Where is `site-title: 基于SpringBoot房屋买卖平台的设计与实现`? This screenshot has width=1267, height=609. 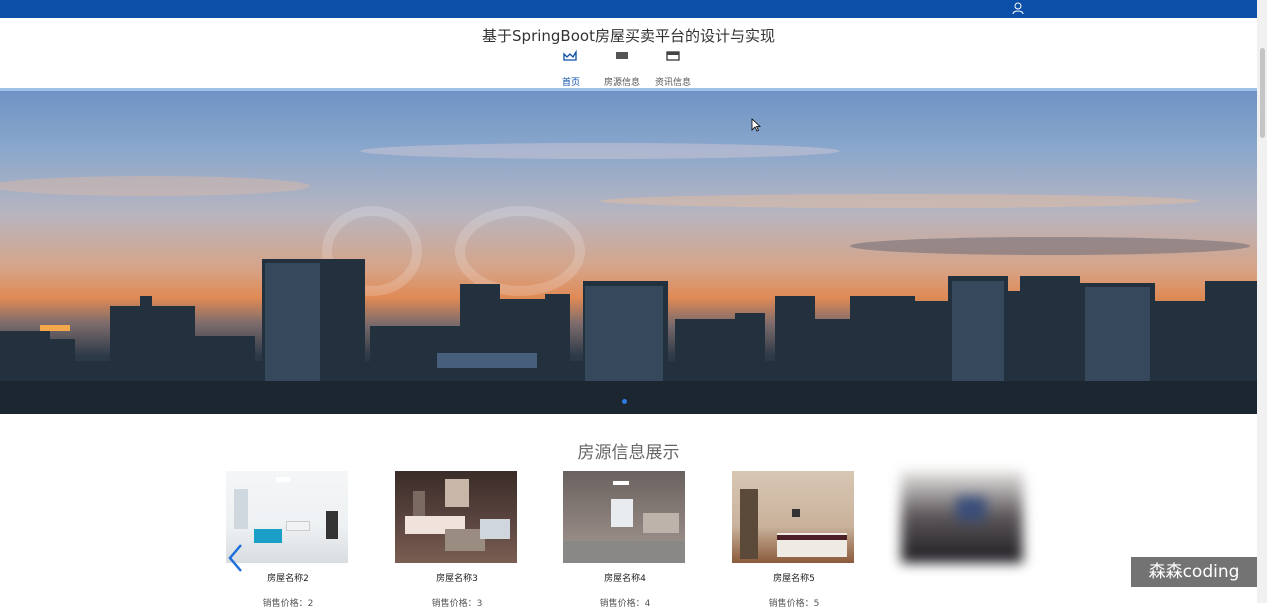
site-title: 基于SpringBoot房屋买卖平台的设计与实现 is located at coordinates (628, 36).